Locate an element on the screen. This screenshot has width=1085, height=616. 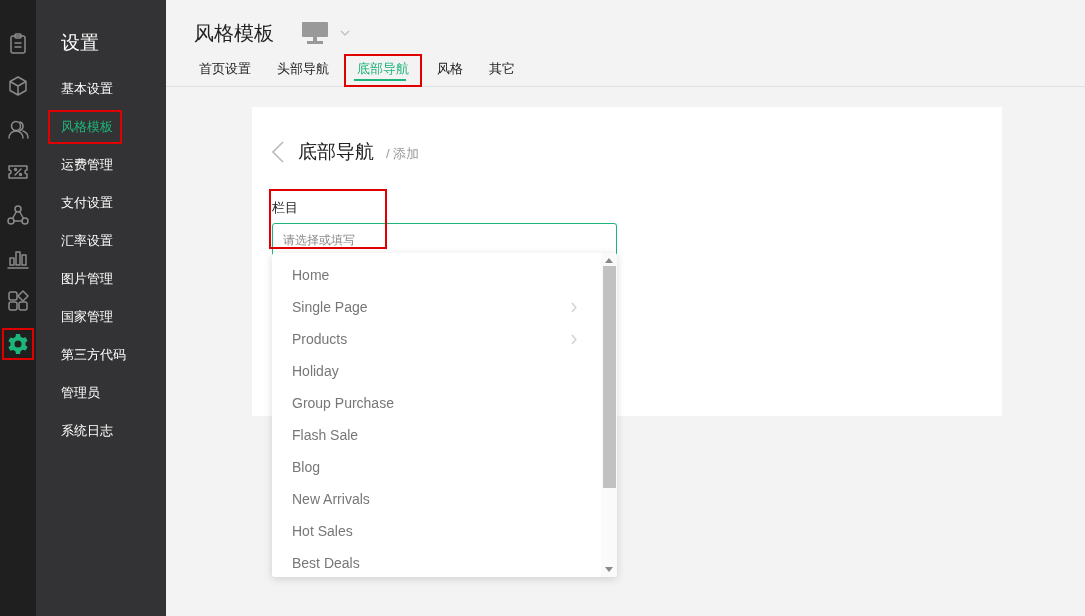
sidebar-item: 风格模板 is located at coordinates (85, 127).